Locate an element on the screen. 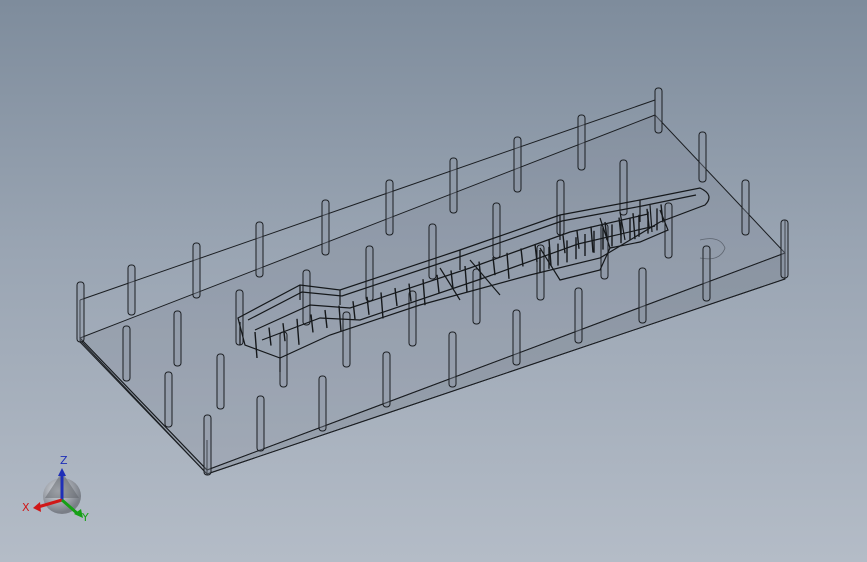 The image size is (867, 562). x-axis-label: X is located at coordinates (26, 507).